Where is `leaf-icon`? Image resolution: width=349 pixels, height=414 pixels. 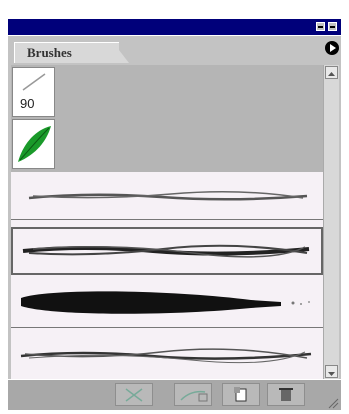 leaf-icon is located at coordinates (34, 144).